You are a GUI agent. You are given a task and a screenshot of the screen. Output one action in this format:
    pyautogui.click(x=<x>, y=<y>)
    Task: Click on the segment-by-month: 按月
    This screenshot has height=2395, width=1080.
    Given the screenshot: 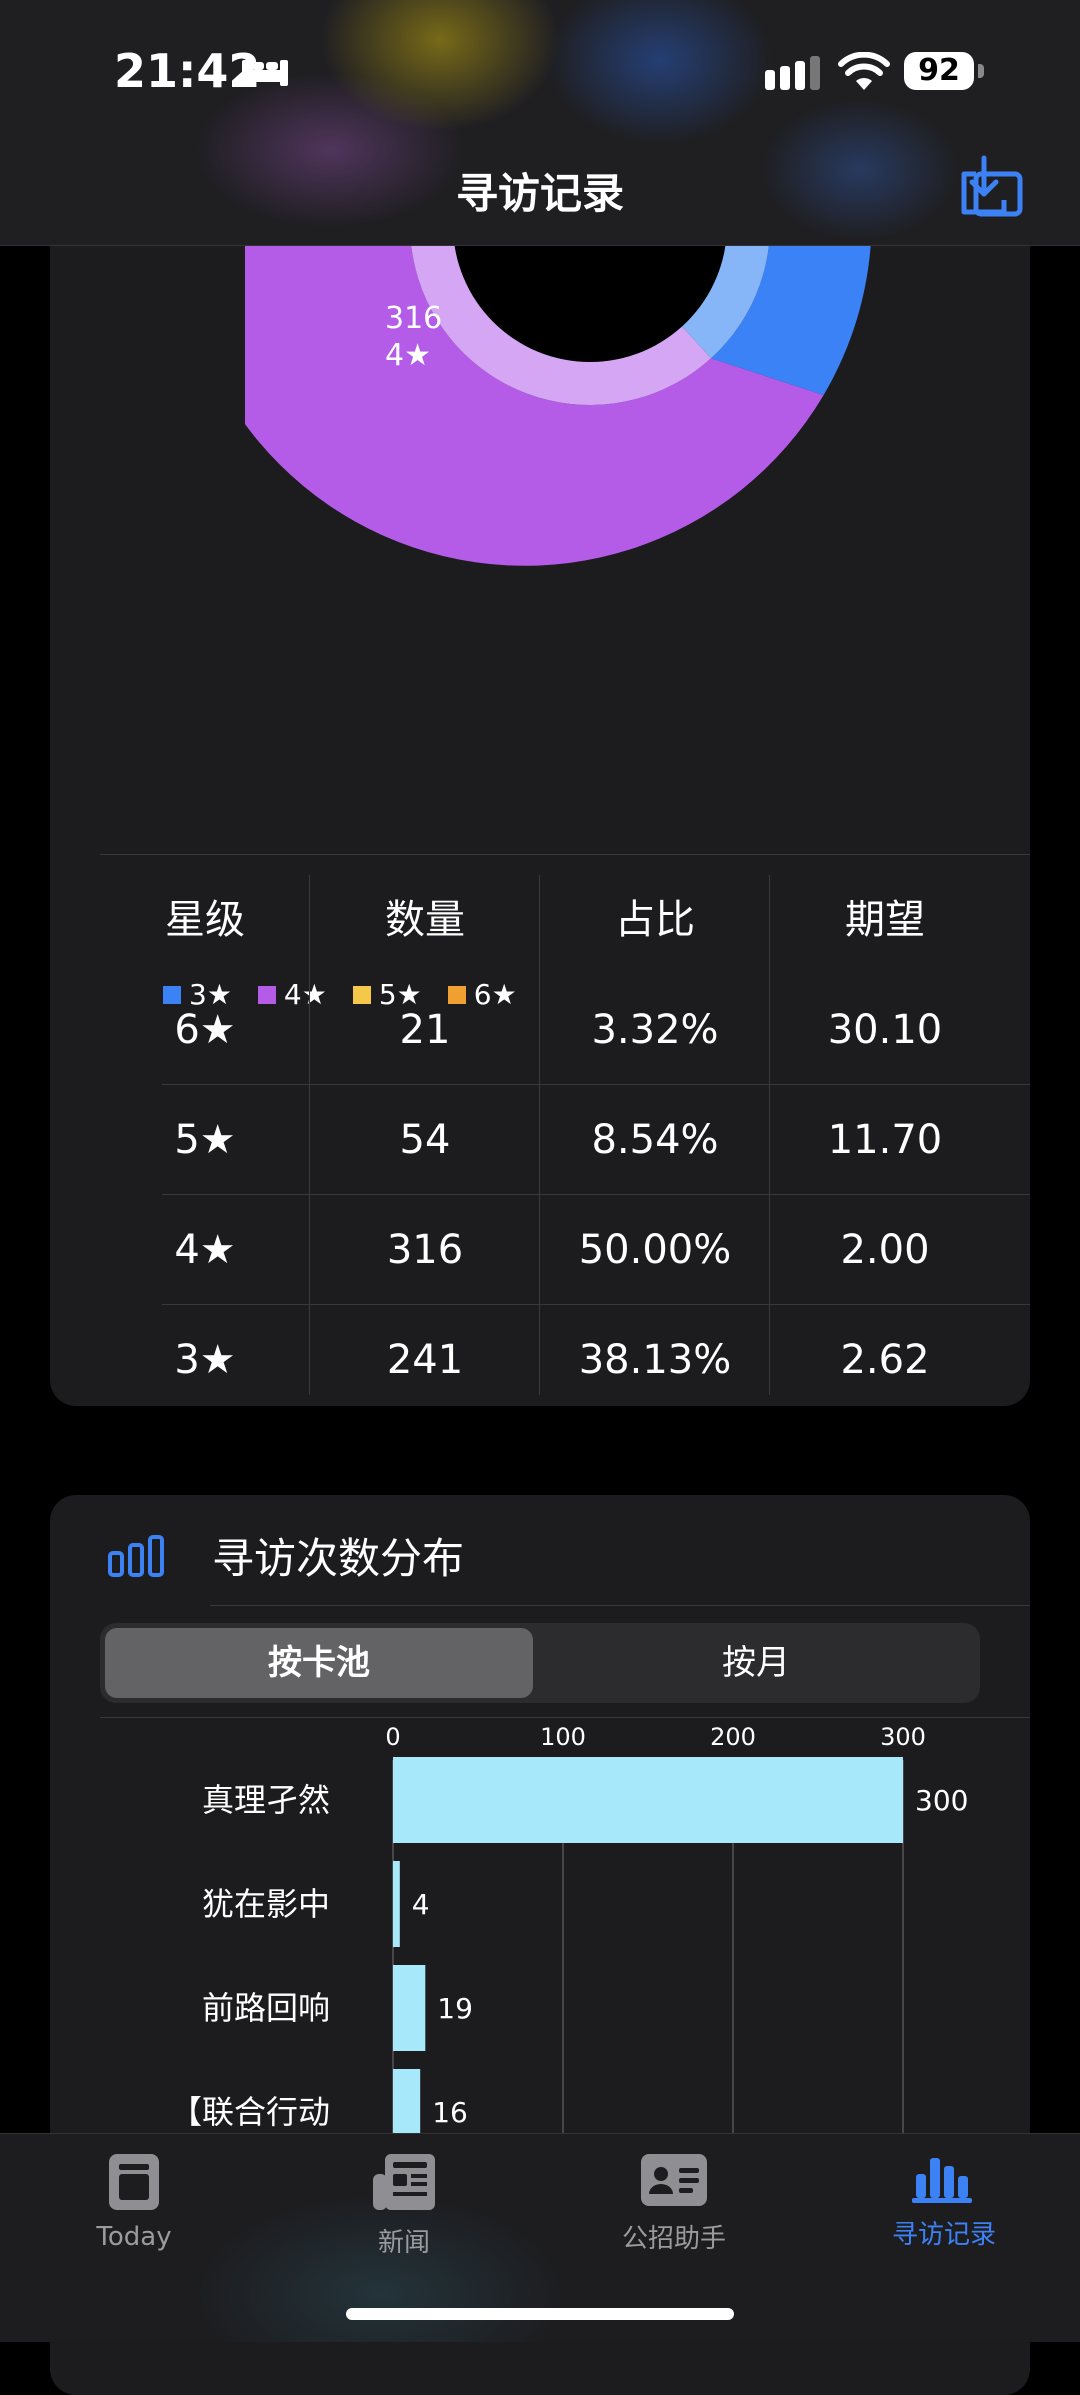 What is the action you would take?
    pyautogui.click(x=756, y=1663)
    